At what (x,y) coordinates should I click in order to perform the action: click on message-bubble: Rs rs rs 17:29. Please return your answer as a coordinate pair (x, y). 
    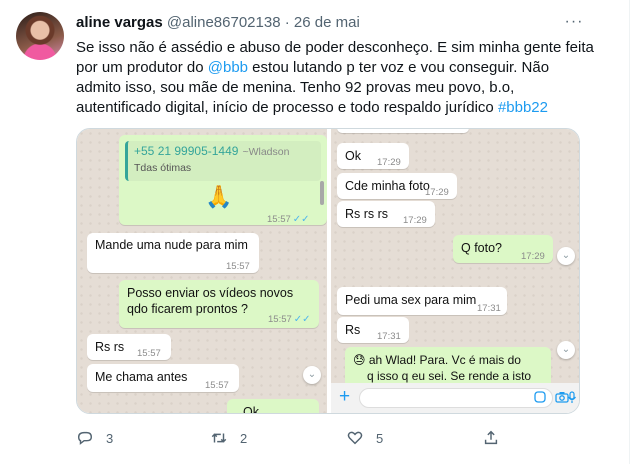
    Looking at the image, I should click on (386, 214).